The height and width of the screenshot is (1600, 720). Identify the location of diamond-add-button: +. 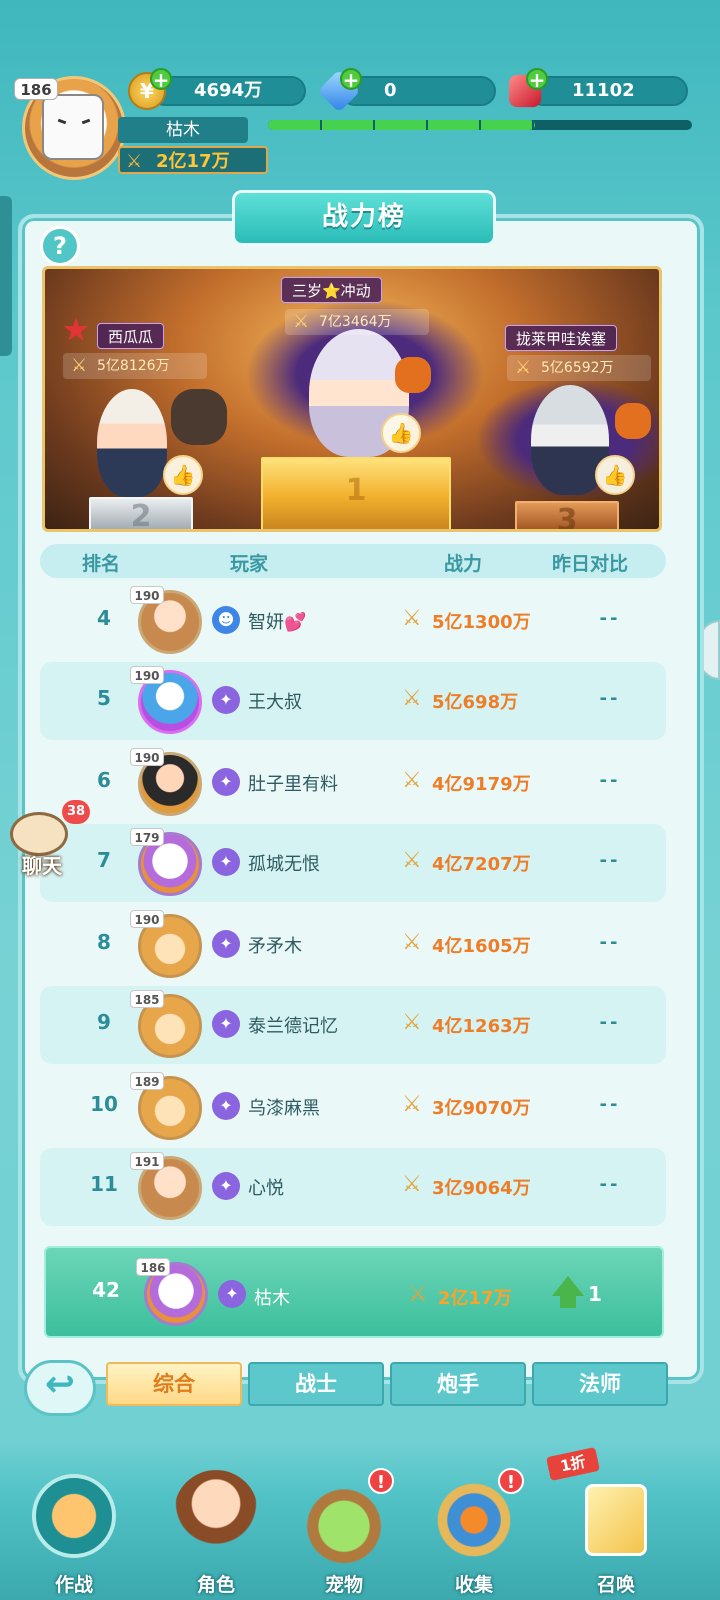
(351, 79).